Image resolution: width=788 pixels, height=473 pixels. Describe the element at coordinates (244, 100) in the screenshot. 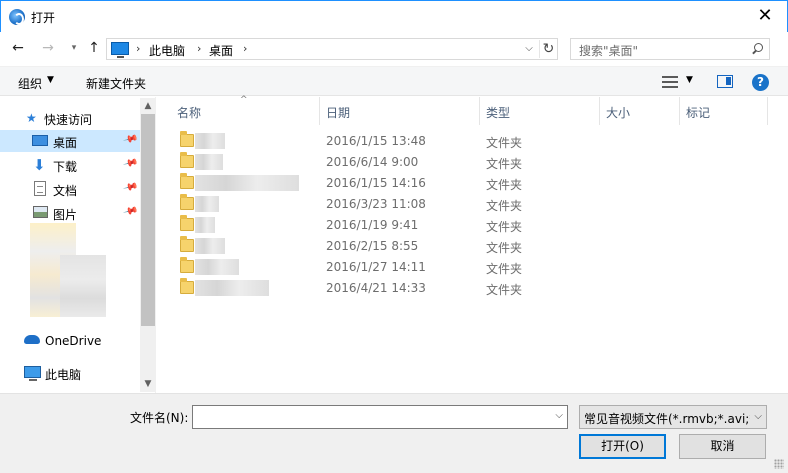

I see `sort-ascending-icon: ^` at that location.